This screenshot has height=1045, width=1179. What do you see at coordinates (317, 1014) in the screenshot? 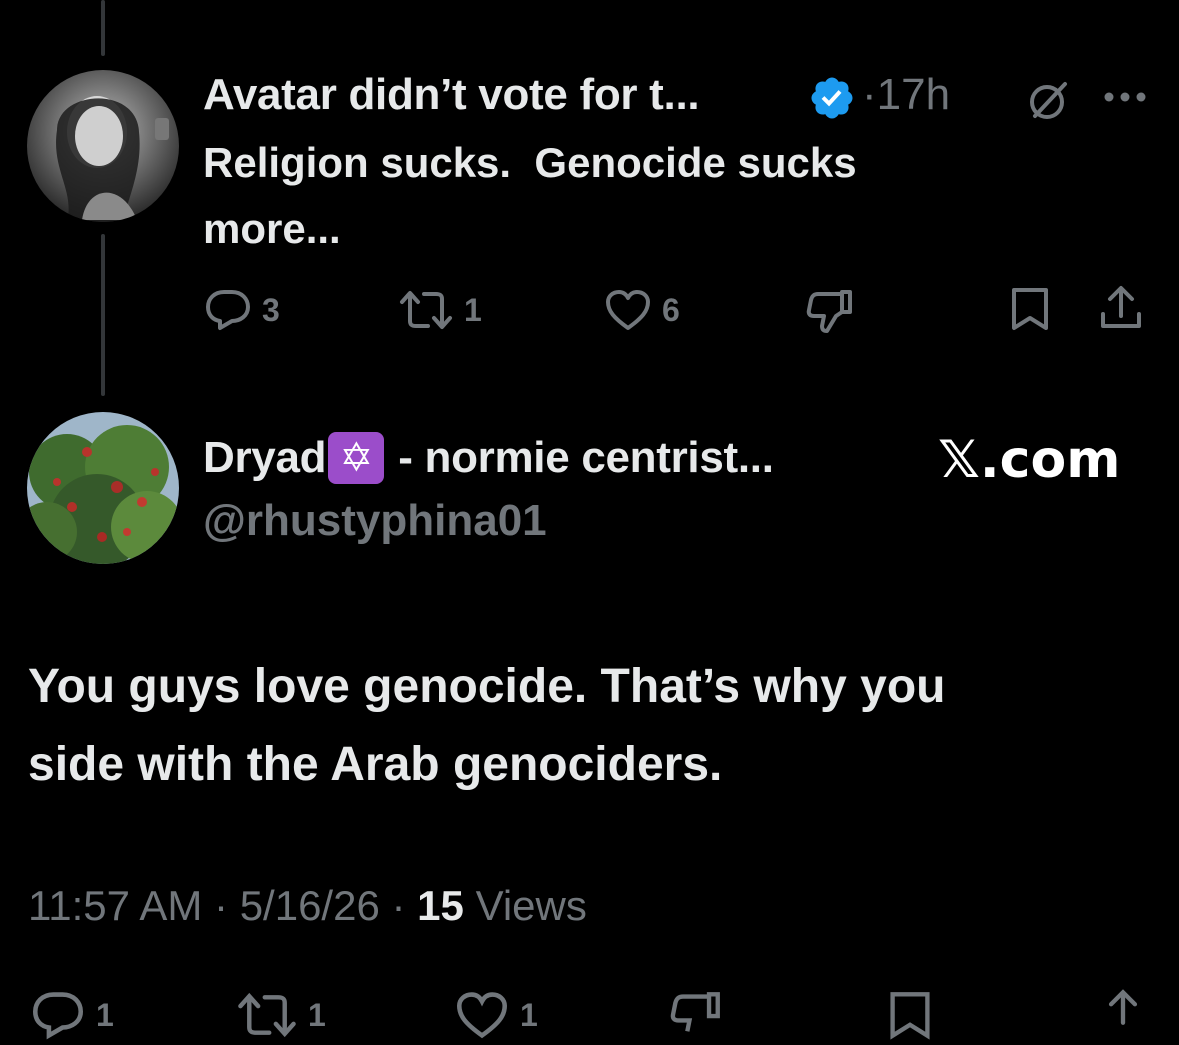
I see `main-repost-count: 1` at bounding box center [317, 1014].